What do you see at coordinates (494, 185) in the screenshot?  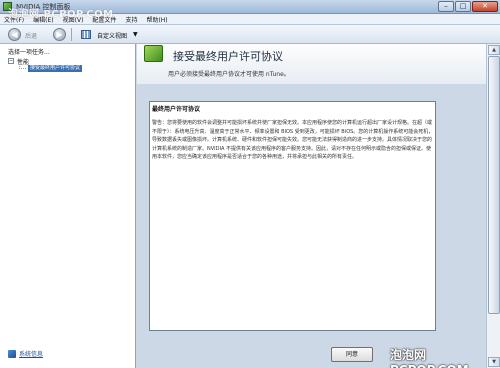 I see `scroll-thumb` at bounding box center [494, 185].